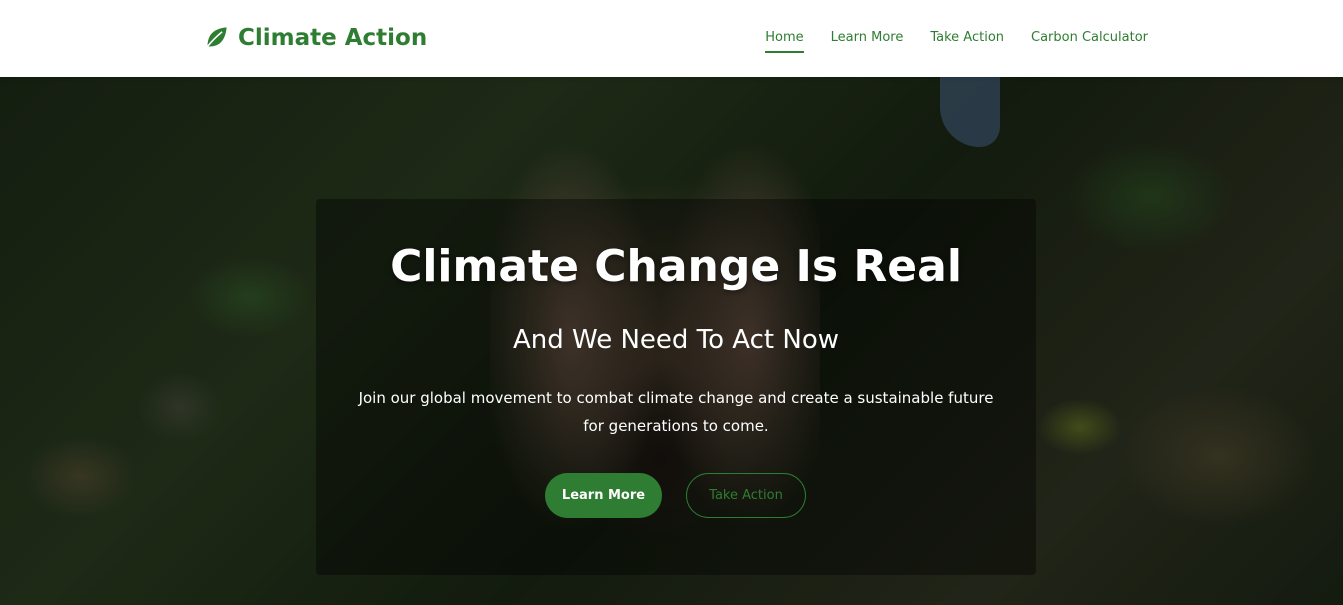 The height and width of the screenshot is (605, 1343). What do you see at coordinates (603, 495) in the screenshot?
I see `learn-more-button: Learn More` at bounding box center [603, 495].